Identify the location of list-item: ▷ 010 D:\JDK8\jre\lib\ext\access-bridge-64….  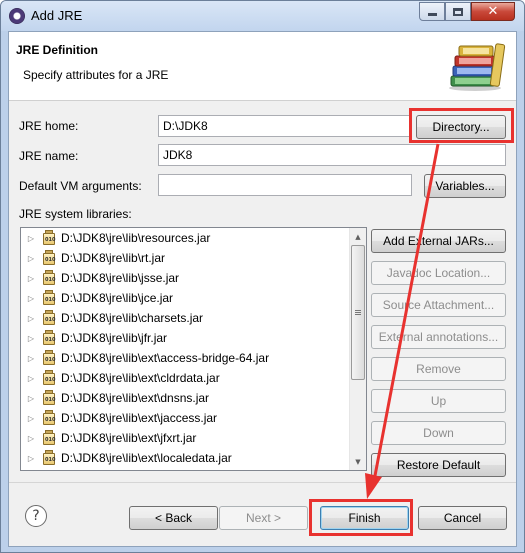
(186, 358).